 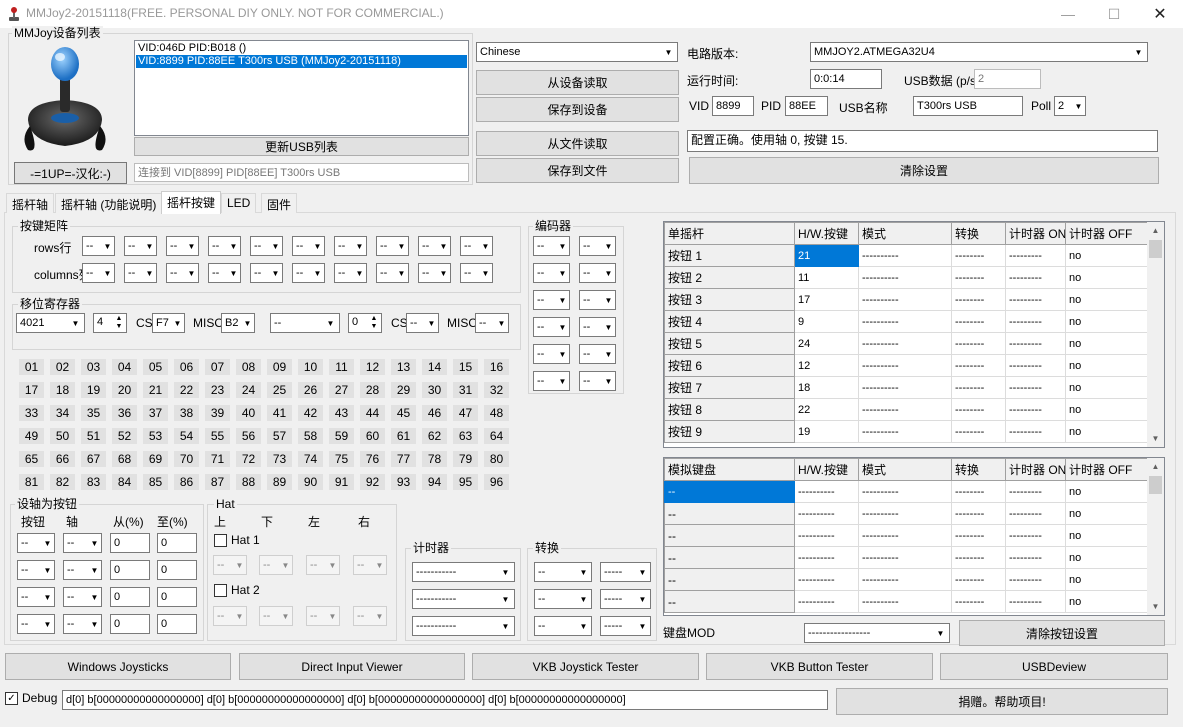 I want to click on button-number-85: 85, so click(x=155, y=482).